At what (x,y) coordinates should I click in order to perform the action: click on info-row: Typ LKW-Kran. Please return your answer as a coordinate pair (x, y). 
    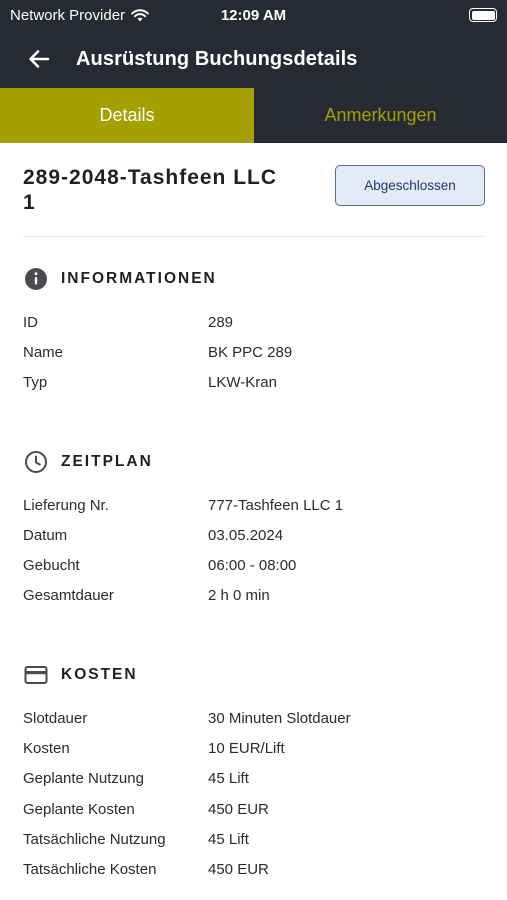
    Looking at the image, I should click on (254, 383).